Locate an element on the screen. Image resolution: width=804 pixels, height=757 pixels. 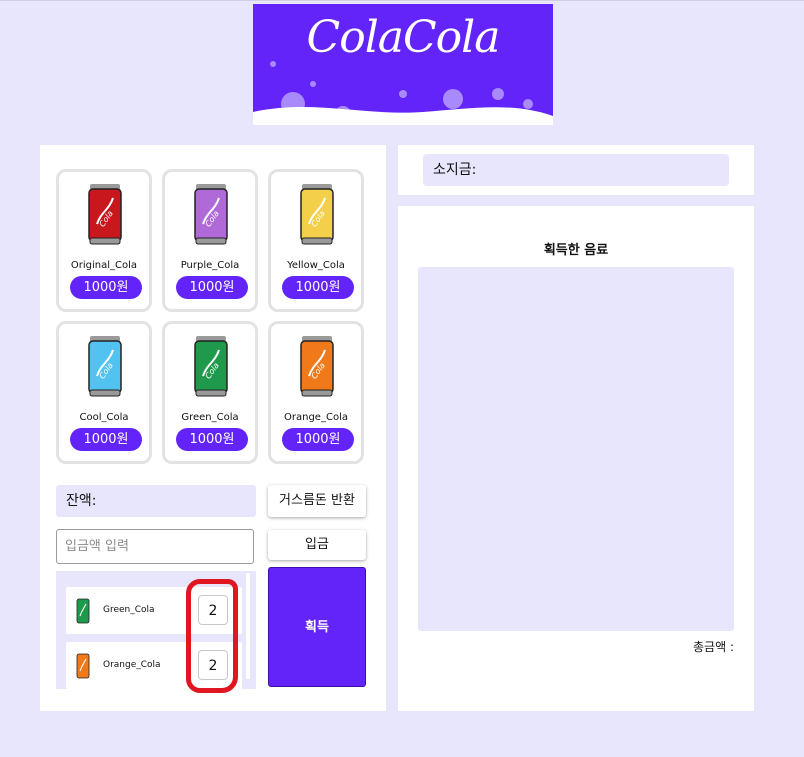
cola-card-orange: Cola Orange_Cola 1000원 is located at coordinates (316, 392).